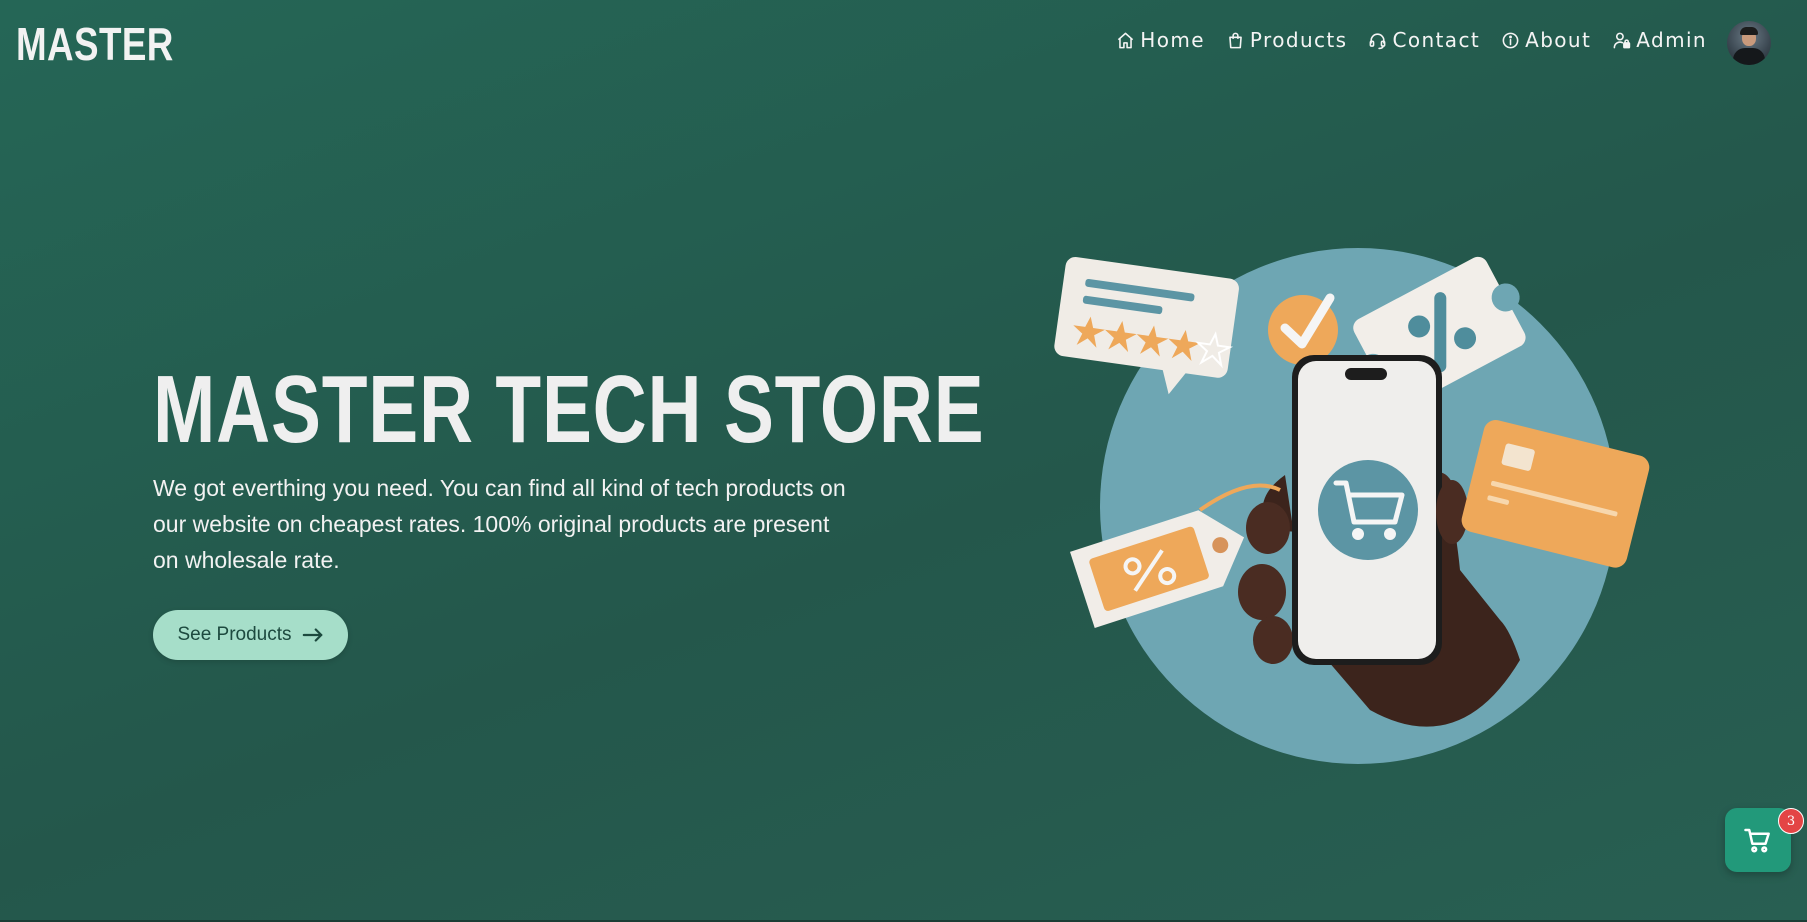  What do you see at coordinates (1298, 40) in the screenshot?
I see `nav-label-products: Products` at bounding box center [1298, 40].